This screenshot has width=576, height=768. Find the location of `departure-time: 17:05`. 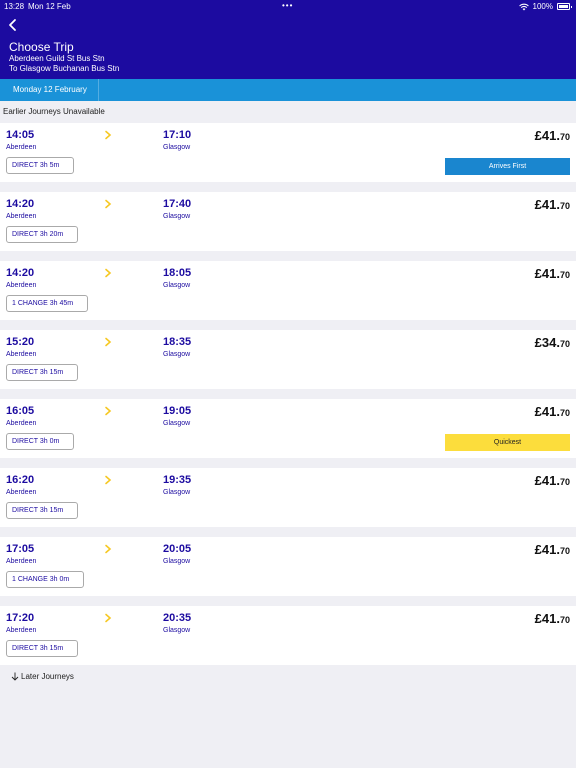

departure-time: 17:05 is located at coordinates (20, 549).